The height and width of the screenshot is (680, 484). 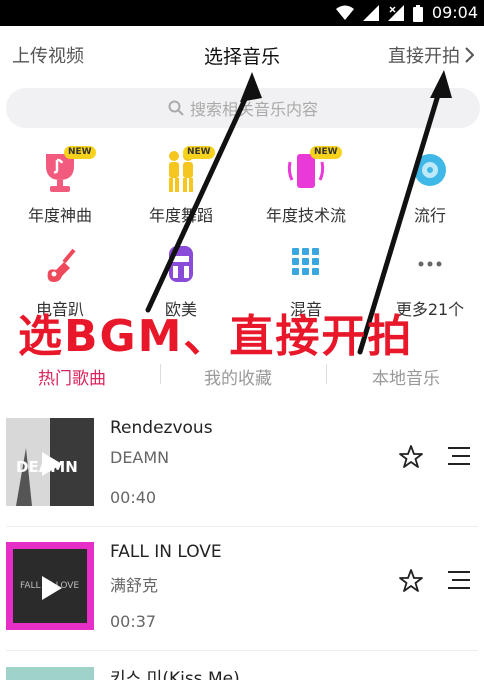 I want to click on chevron-right-icon, so click(x=469, y=55).